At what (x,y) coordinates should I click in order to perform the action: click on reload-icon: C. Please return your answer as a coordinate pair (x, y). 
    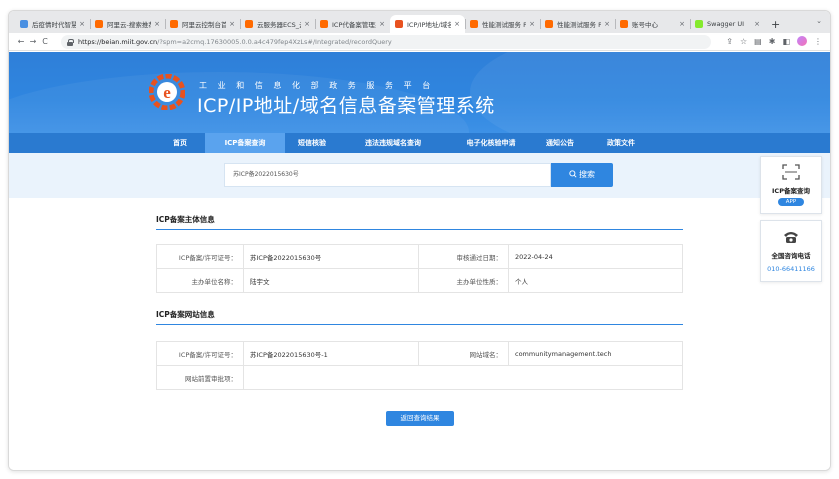
    Looking at the image, I should click on (45, 41).